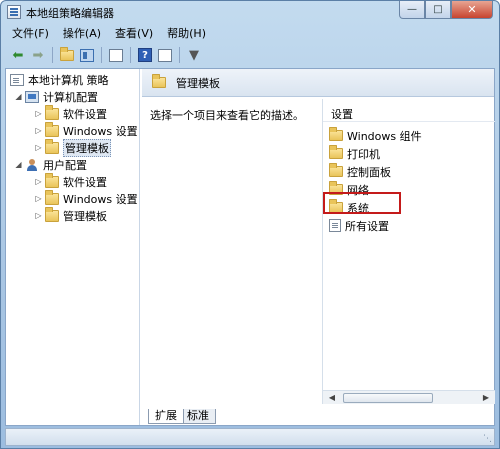 Image resolution: width=500 pixels, height=449 pixels. Describe the element at coordinates (367, 226) in the screenshot. I see `list-item-label: 所有设置` at that location.